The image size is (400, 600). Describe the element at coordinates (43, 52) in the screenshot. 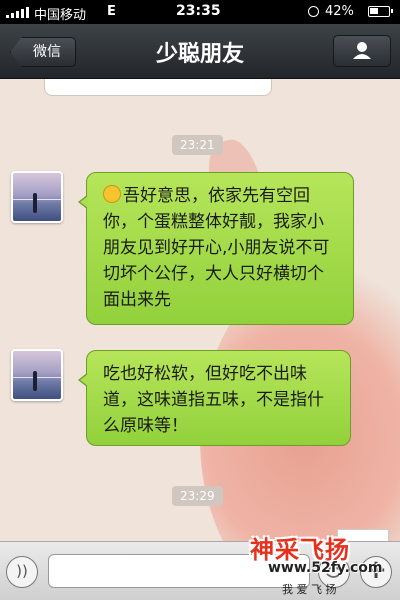

I see `back-button: 微信` at that location.